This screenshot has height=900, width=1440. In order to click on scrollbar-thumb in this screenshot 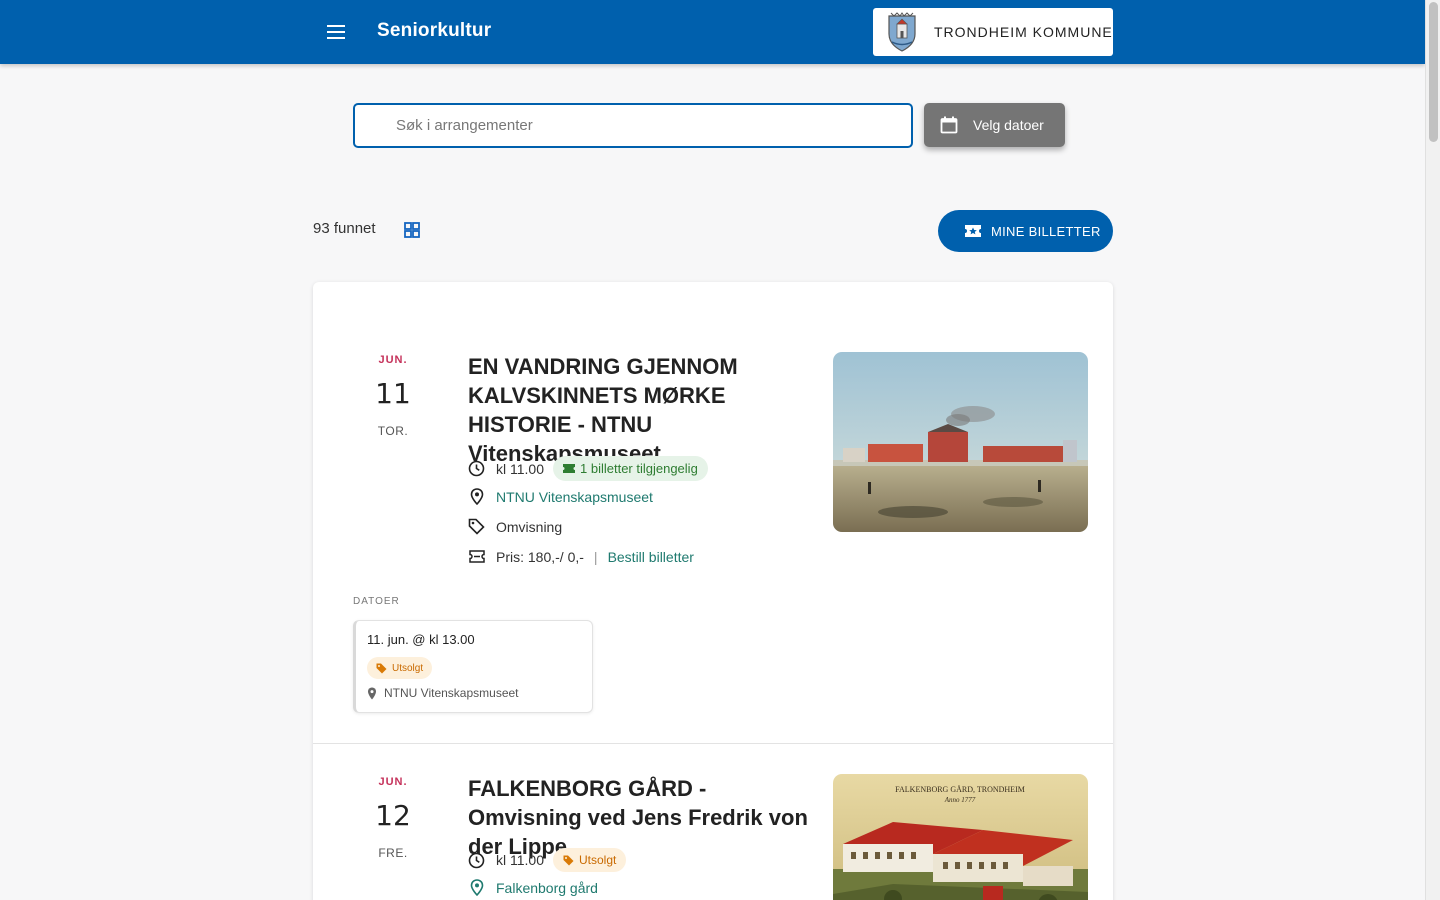, I will do `click(1433, 72)`.